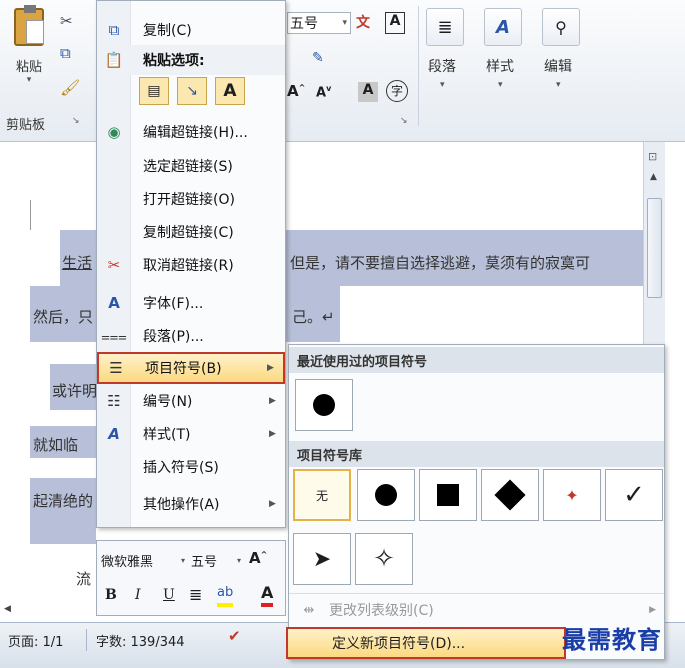 This screenshot has width=685, height=668. What do you see at coordinates (296, 91) in the screenshot?
I see `grow-font-icon: A^` at bounding box center [296, 91].